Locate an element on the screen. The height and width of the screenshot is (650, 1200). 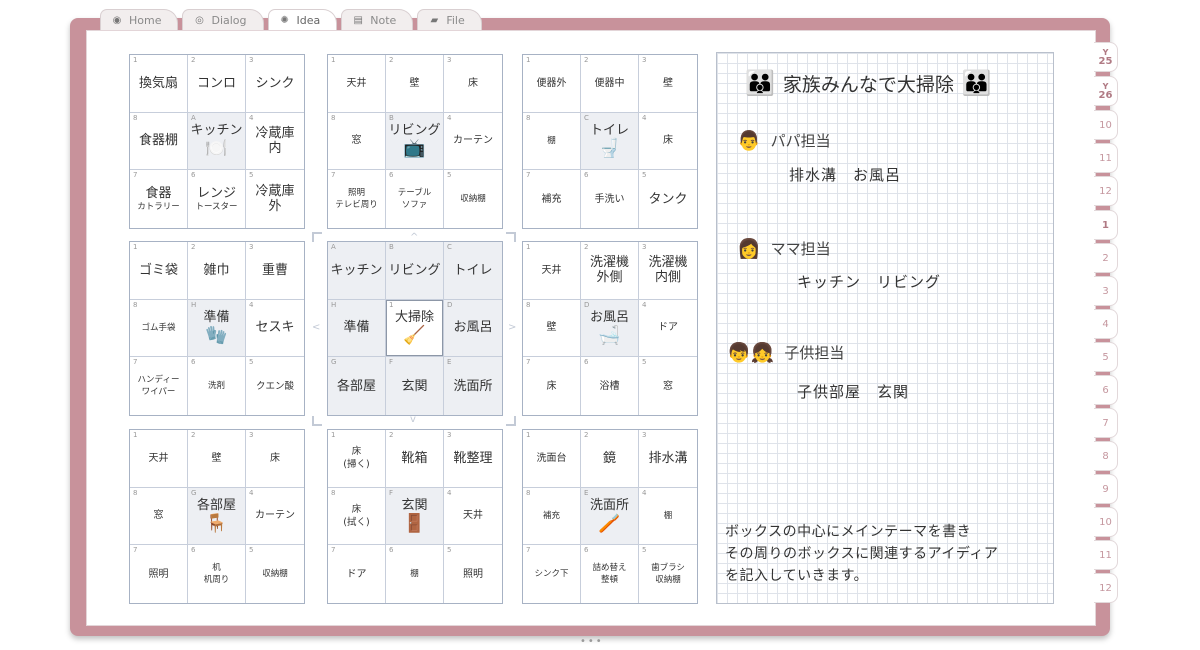
idea-cell: G 各部屋 is located at coordinates (357, 386).